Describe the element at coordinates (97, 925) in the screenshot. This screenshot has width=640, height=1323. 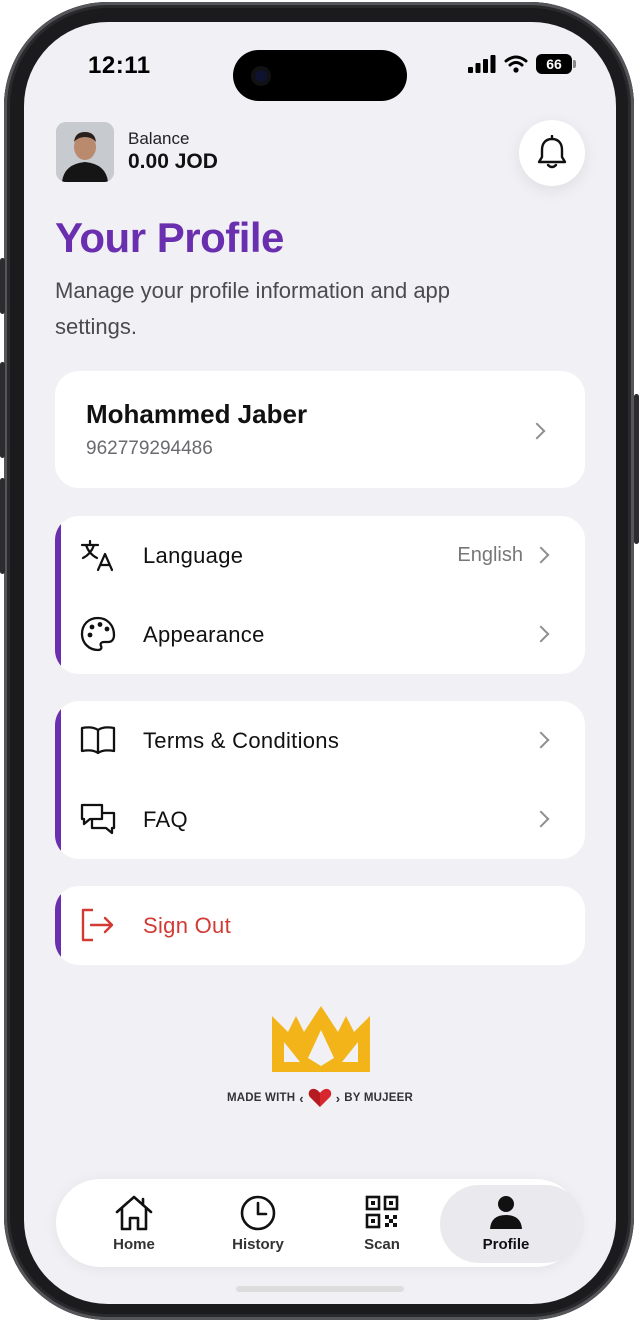
I see `sign-out-icon` at that location.